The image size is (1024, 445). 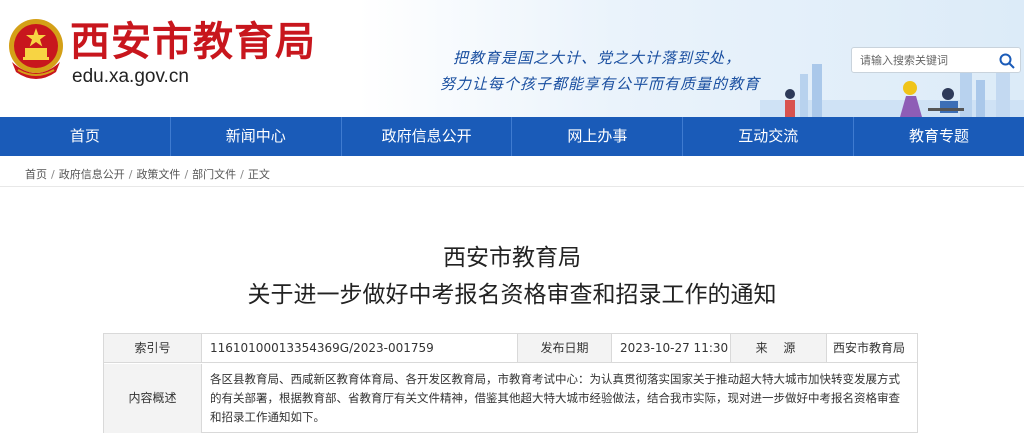 What do you see at coordinates (597, 58) in the screenshot?
I see `slogan-line-1: 把教育是国之大计、党之大计落到实处，` at bounding box center [597, 58].